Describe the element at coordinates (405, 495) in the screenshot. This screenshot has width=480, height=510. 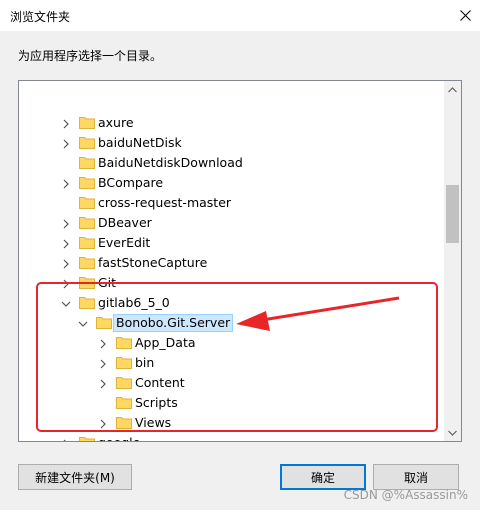
I see `watermark: CSDN @%Assassin%` at that location.